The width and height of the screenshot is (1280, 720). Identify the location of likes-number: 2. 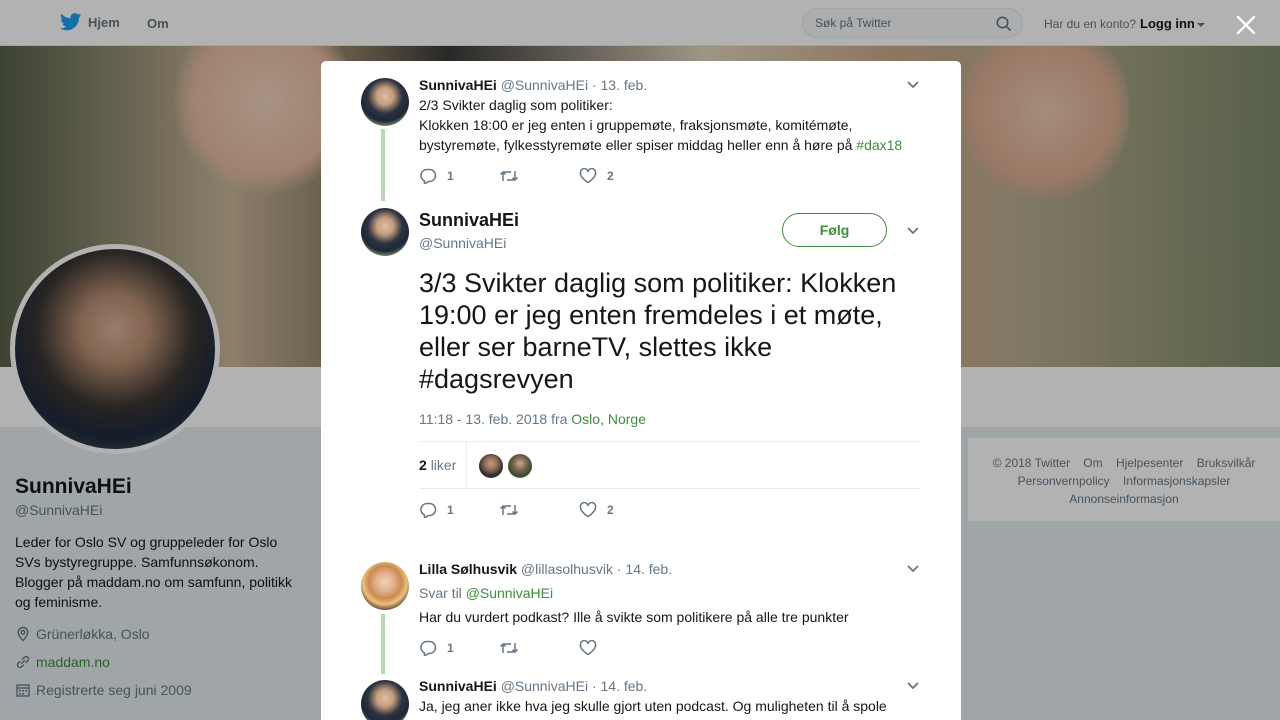
(423, 465).